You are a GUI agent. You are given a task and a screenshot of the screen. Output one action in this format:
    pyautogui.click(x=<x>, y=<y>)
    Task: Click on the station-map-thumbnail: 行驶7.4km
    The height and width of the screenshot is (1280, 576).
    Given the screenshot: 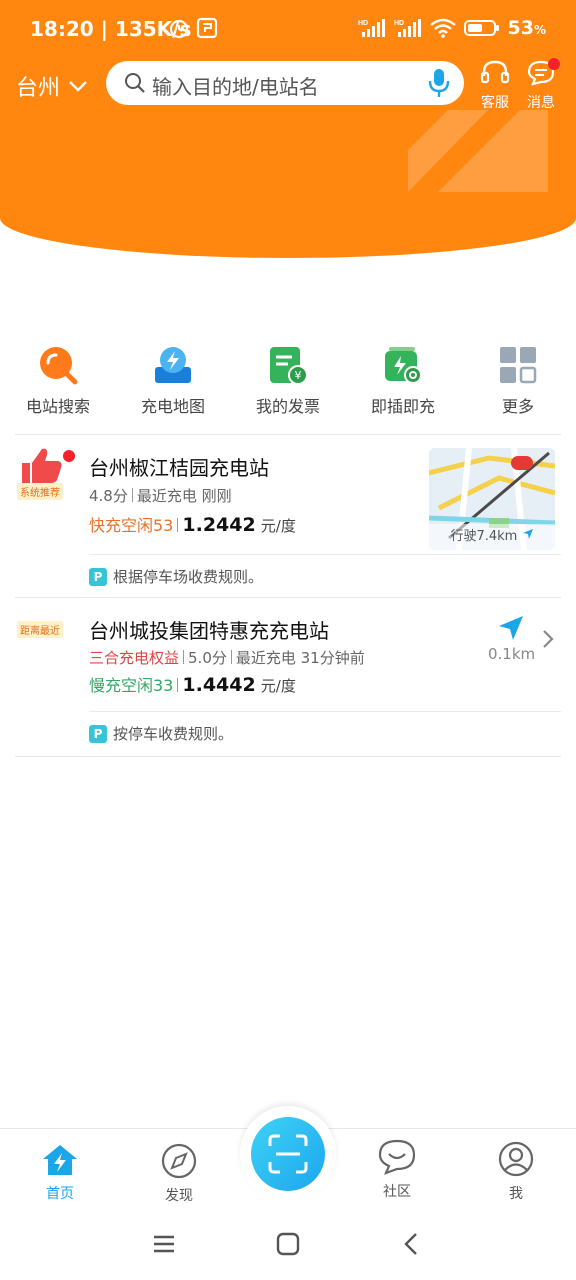 What is the action you would take?
    pyautogui.click(x=492, y=499)
    